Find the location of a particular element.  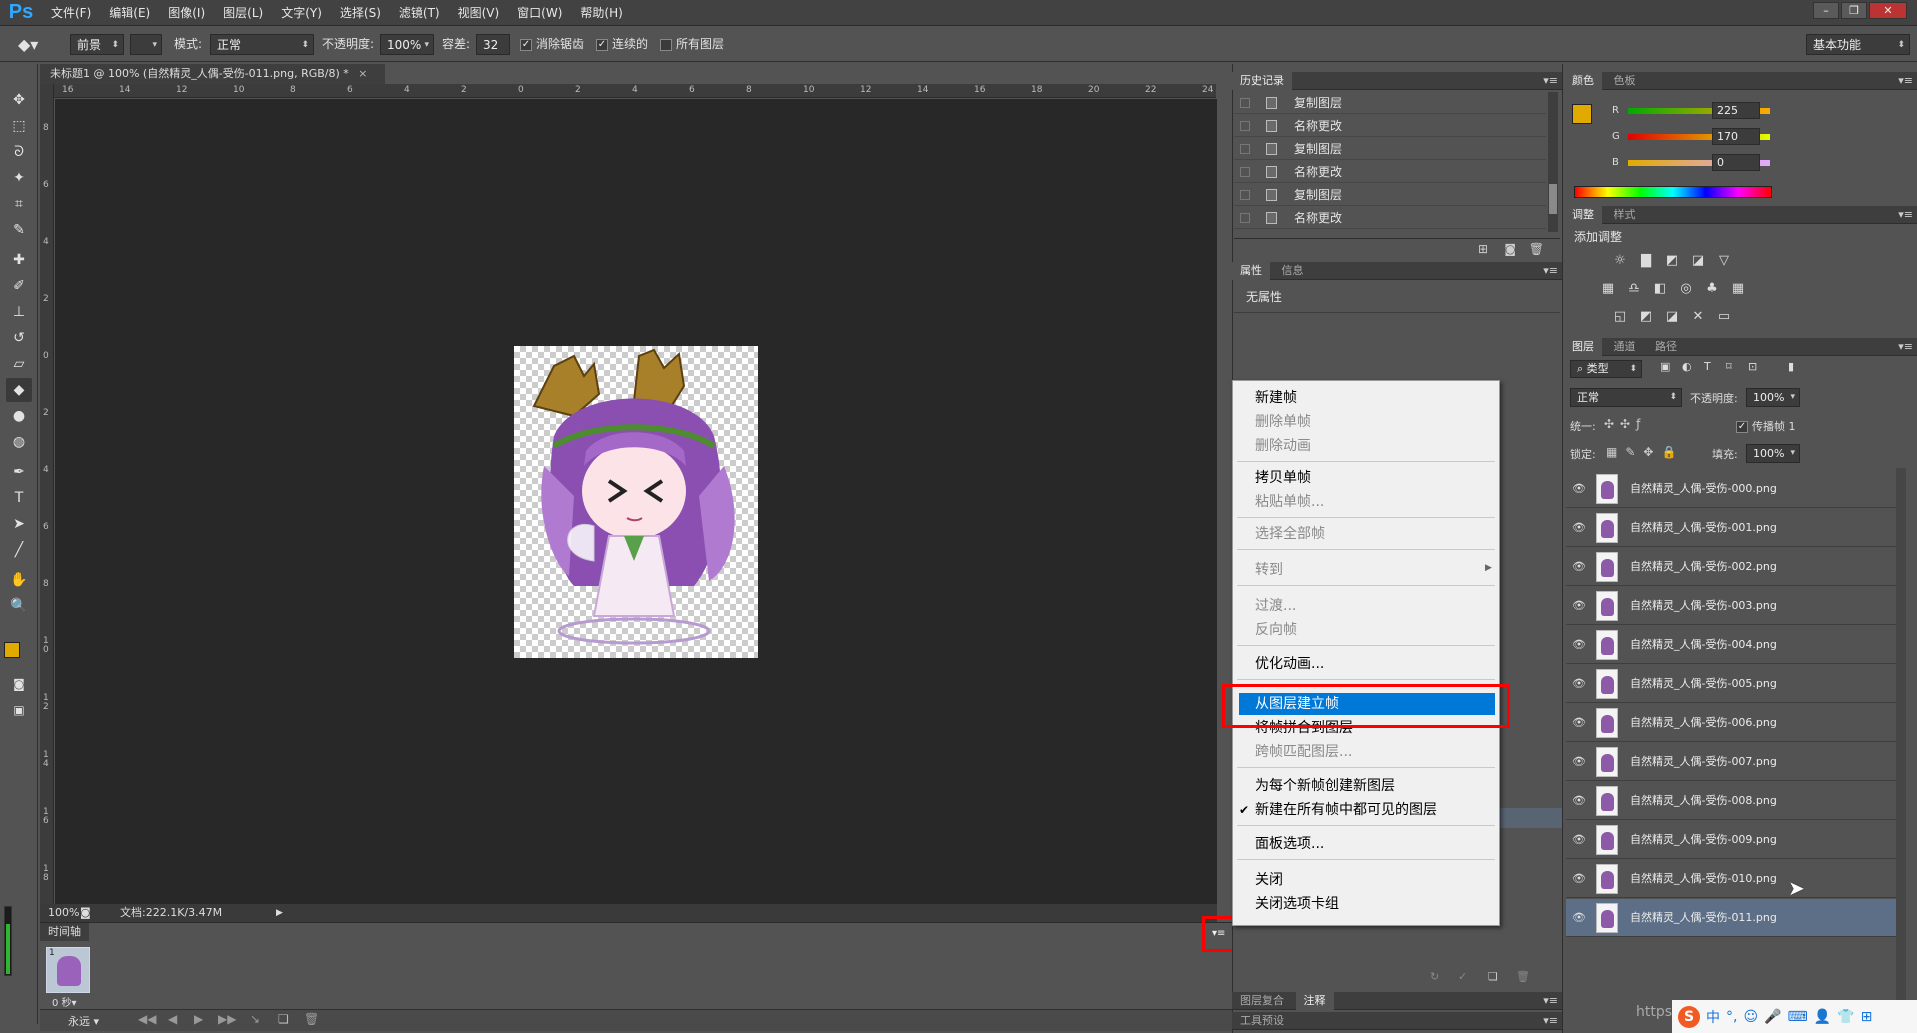

clone-stamp-tool-icon: ⊥ is located at coordinates (19, 312).